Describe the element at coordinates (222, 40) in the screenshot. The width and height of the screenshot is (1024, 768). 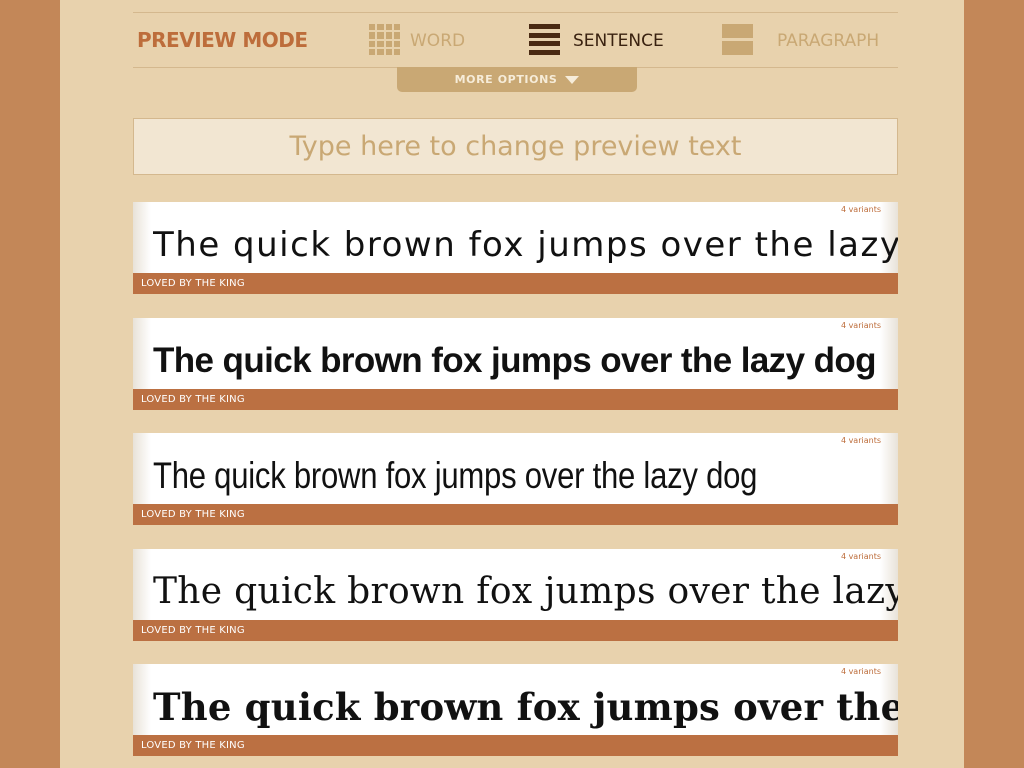
I see `preview-mode-title: PREVIEW MODE` at that location.